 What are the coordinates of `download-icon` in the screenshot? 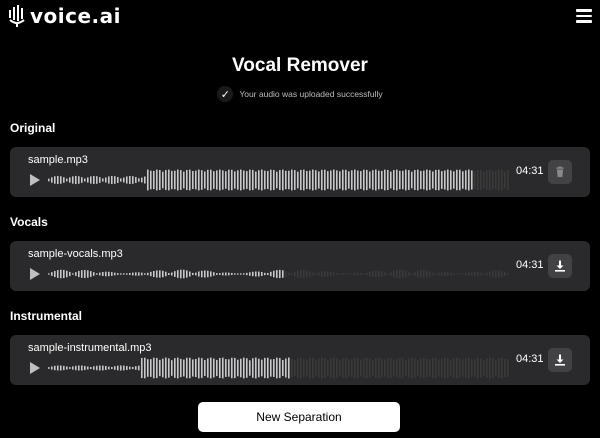 It's located at (560, 360).